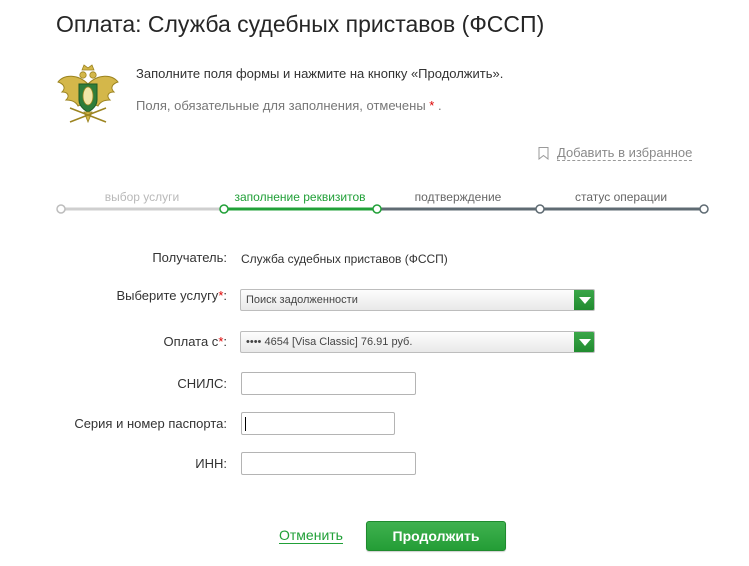 This screenshot has height=566, width=749. I want to click on service-select: Поиск задолженности, so click(417, 300).